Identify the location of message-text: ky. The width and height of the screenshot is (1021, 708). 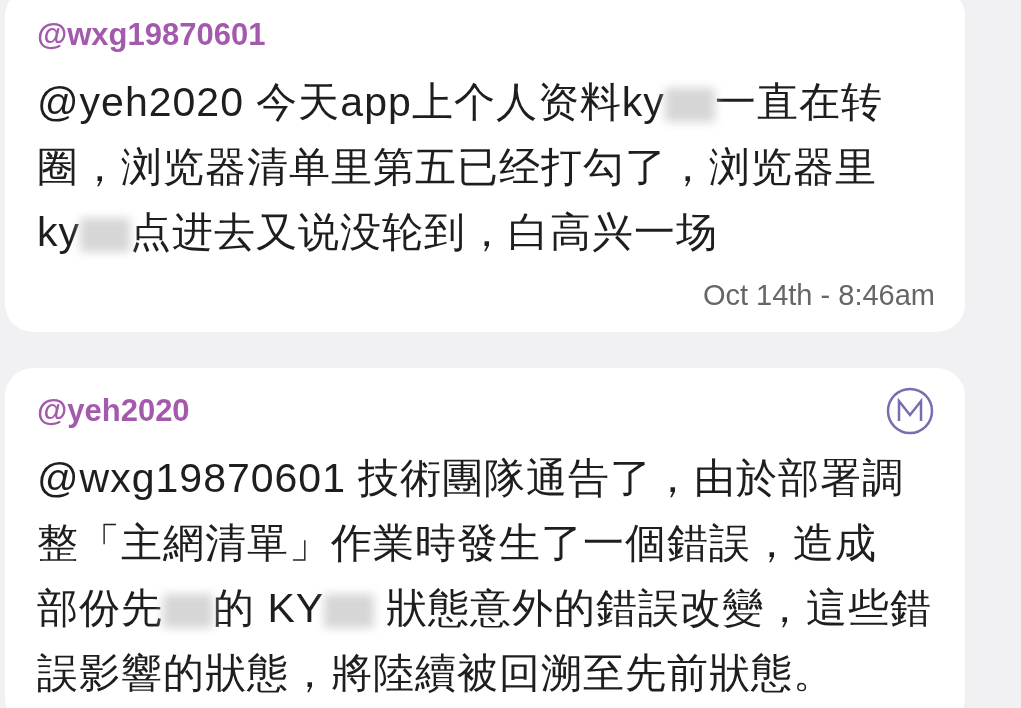
(58, 232).